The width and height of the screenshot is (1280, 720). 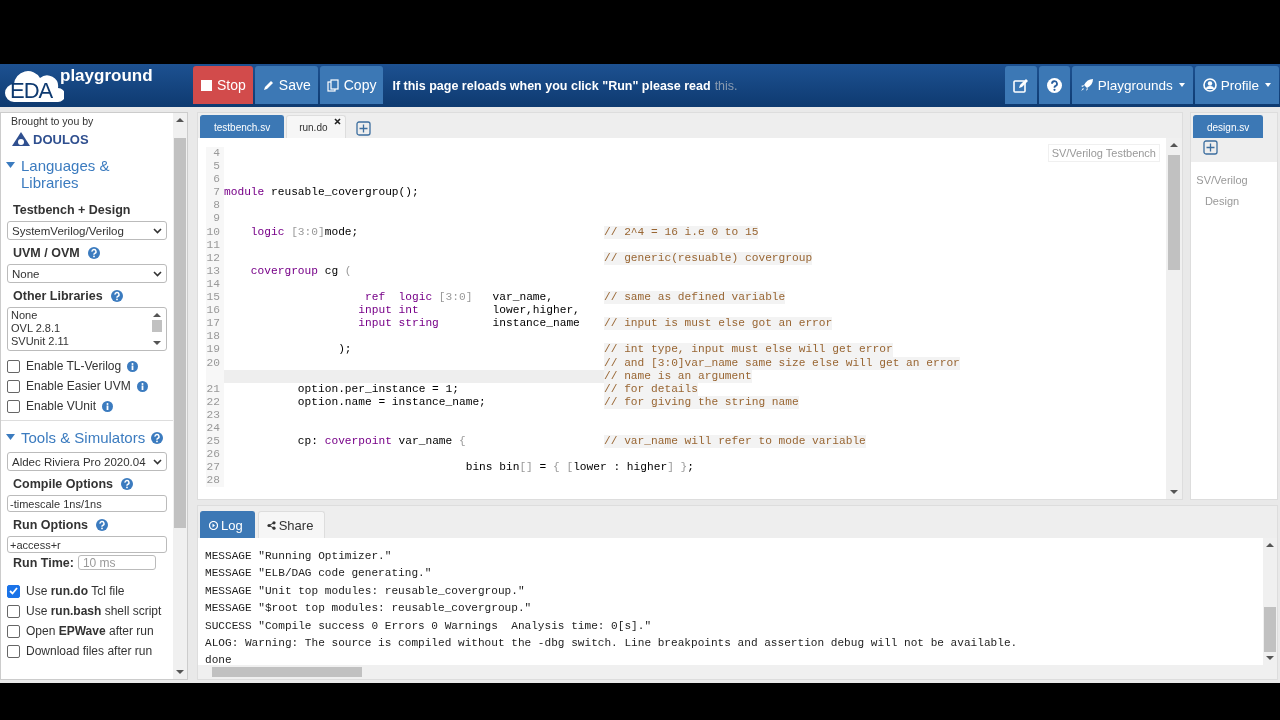 I want to click on log-line: MESSAGE "ELB/DAG code generating.", so click(x=319, y=574).